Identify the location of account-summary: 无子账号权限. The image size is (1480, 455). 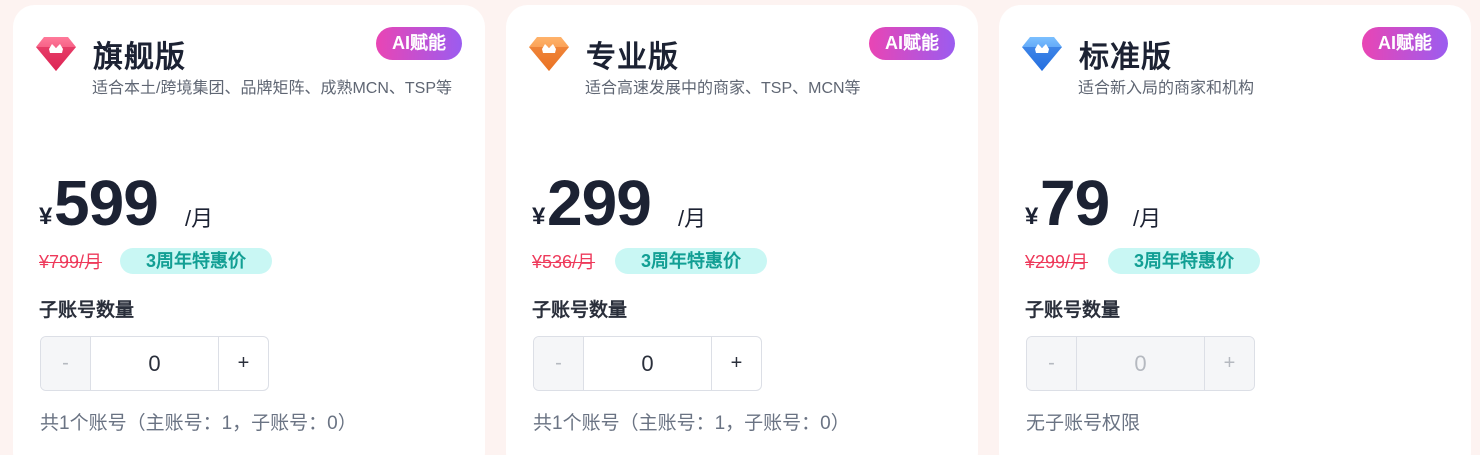
(1083, 423).